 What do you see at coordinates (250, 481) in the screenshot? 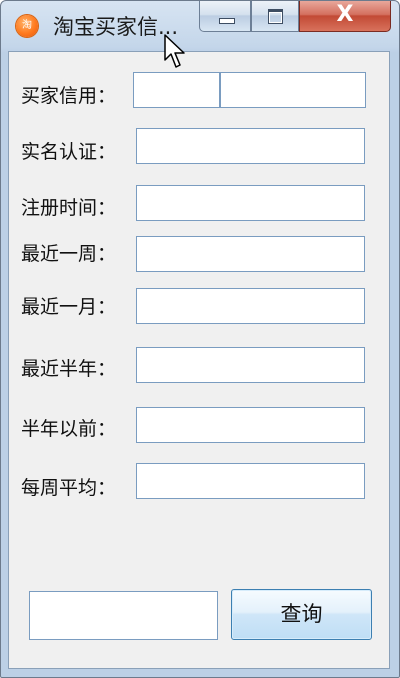
I see `weekly-average-field` at bounding box center [250, 481].